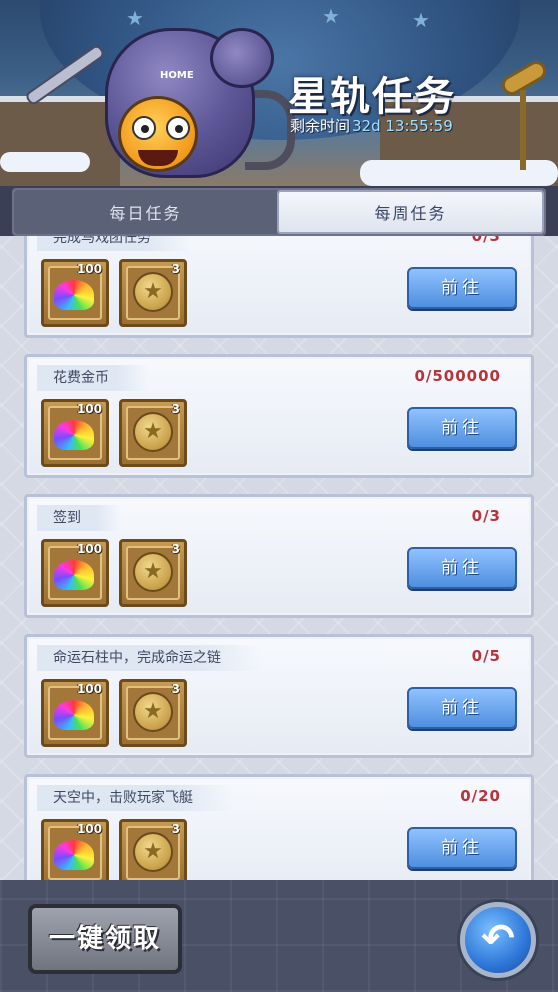  I want to click on robot-shoulder, so click(242, 58).